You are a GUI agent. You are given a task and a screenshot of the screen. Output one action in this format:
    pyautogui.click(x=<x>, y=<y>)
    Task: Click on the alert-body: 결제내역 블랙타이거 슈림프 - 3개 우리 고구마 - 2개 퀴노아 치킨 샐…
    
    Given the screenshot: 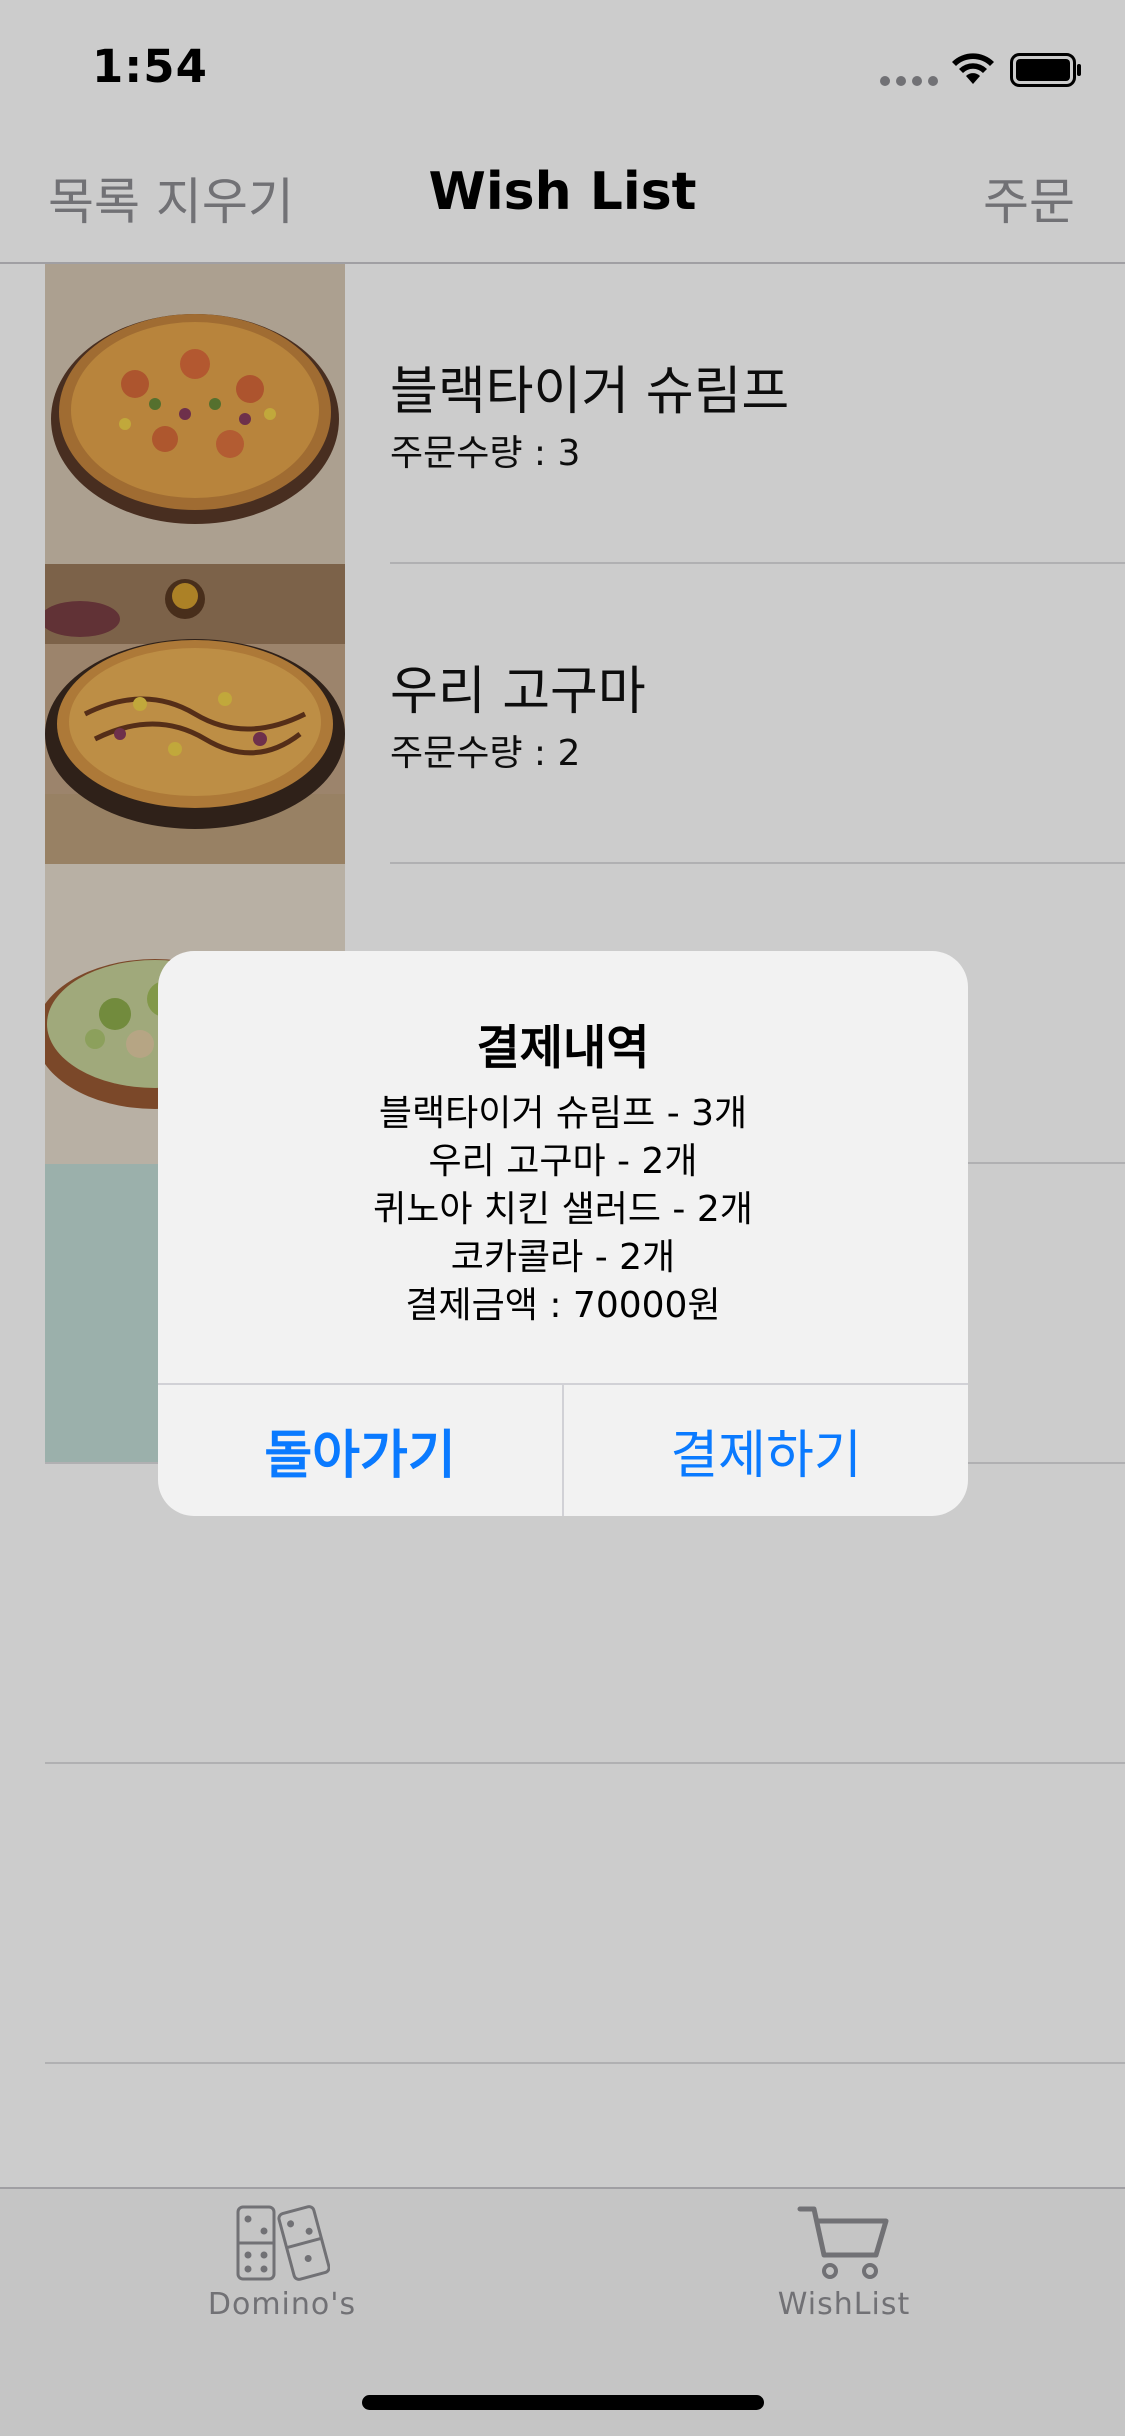 What is the action you would take?
    pyautogui.click(x=563, y=1167)
    